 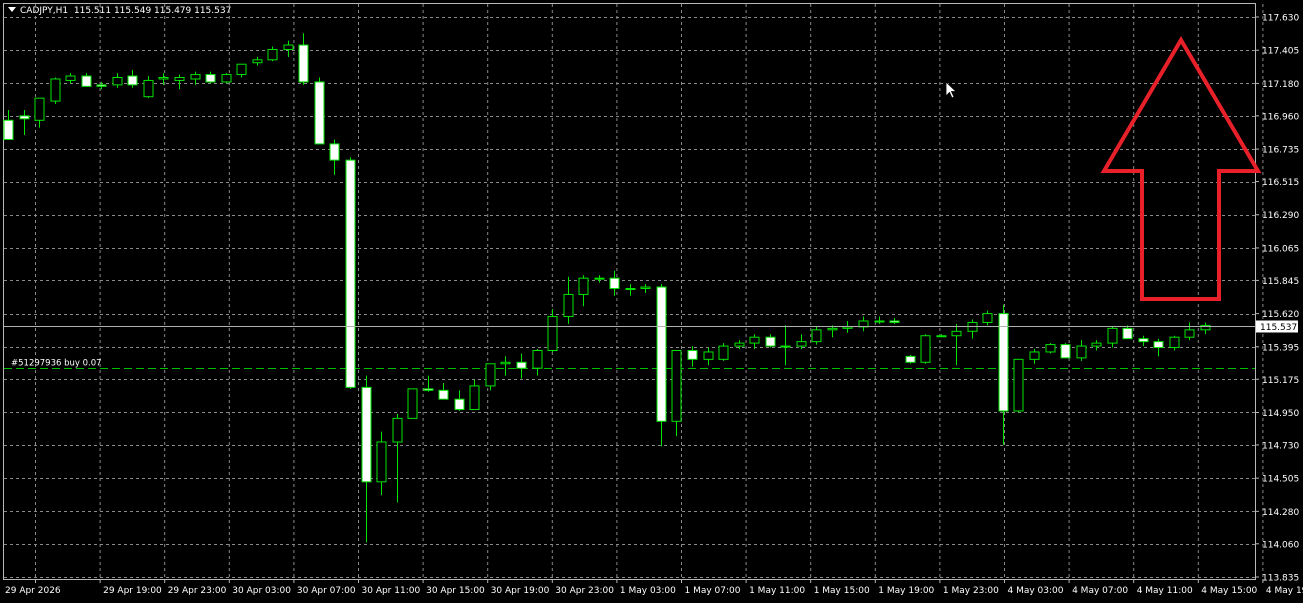 What do you see at coordinates (951, 90) in the screenshot?
I see `mouse-cursor-icon` at bounding box center [951, 90].